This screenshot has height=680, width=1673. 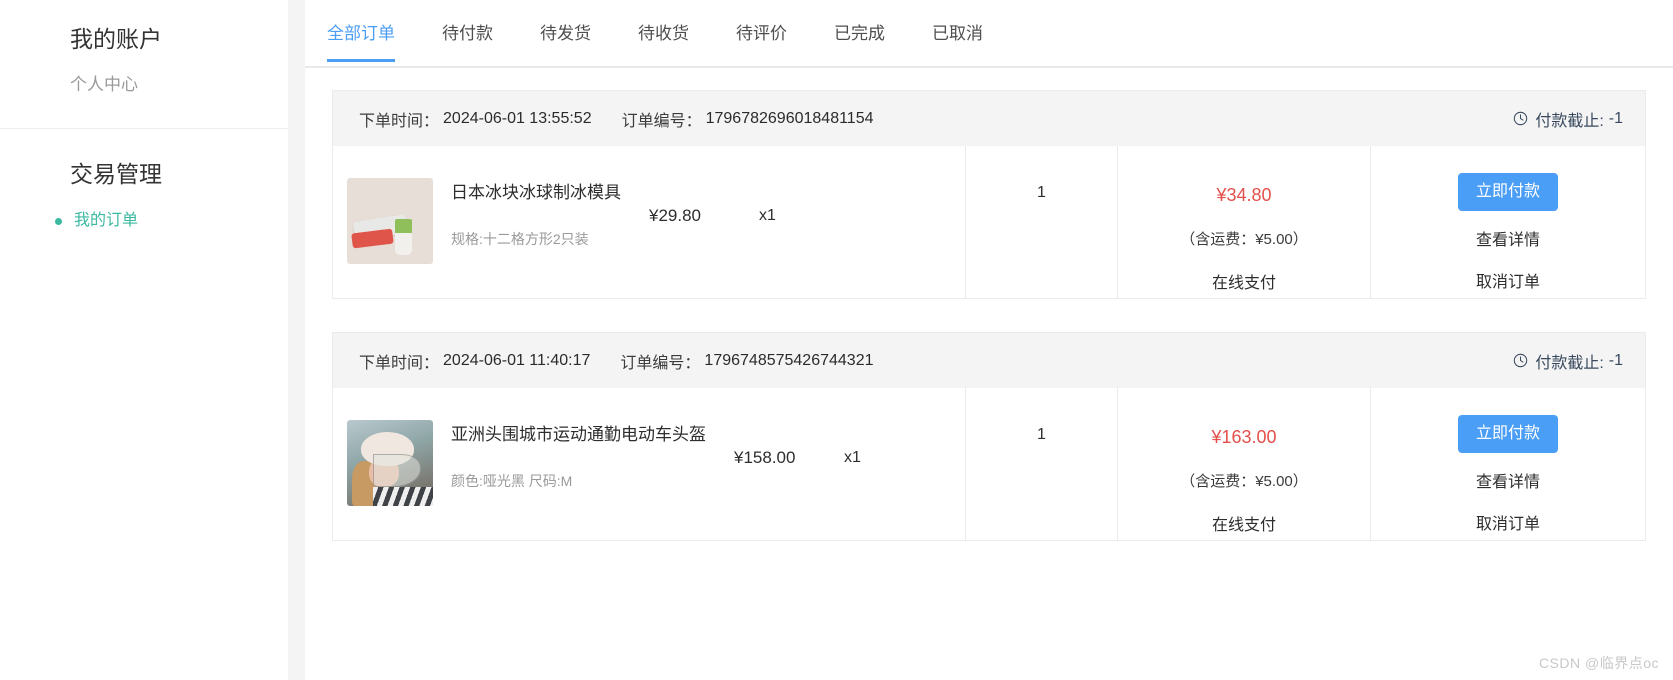 I want to click on product-info: 亚洲头围城市运动通勤电动车头盔颜色:哑光黑 尺码:M, so click(x=569, y=464).